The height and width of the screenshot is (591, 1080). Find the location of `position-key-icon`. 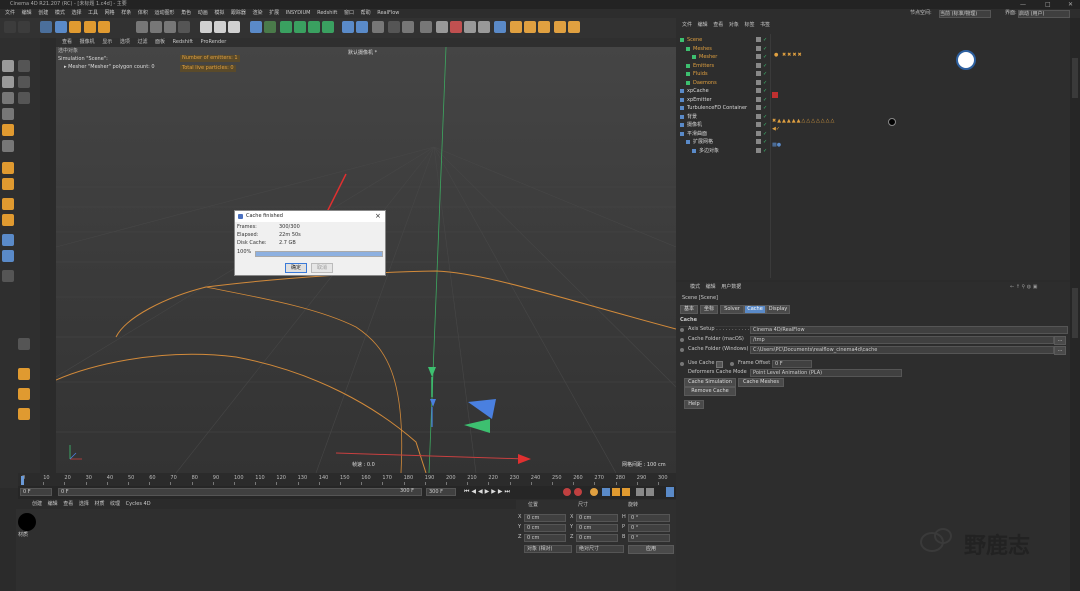

position-key-icon is located at coordinates (606, 492).